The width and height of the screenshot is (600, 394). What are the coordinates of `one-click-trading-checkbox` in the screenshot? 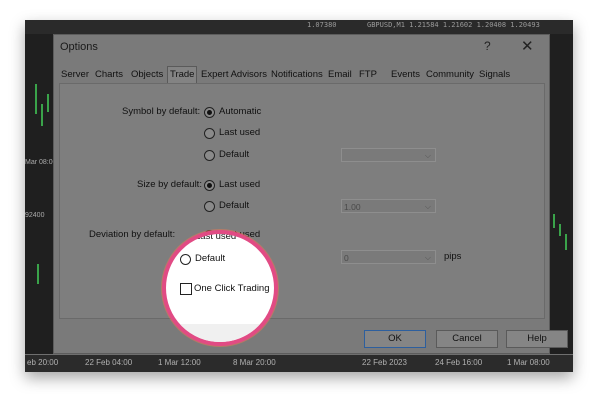 It's located at (186, 289).